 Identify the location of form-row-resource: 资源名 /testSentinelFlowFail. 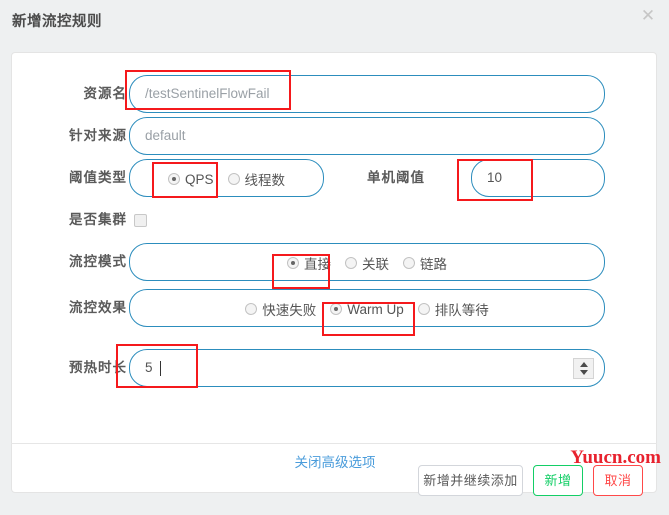
(335, 94).